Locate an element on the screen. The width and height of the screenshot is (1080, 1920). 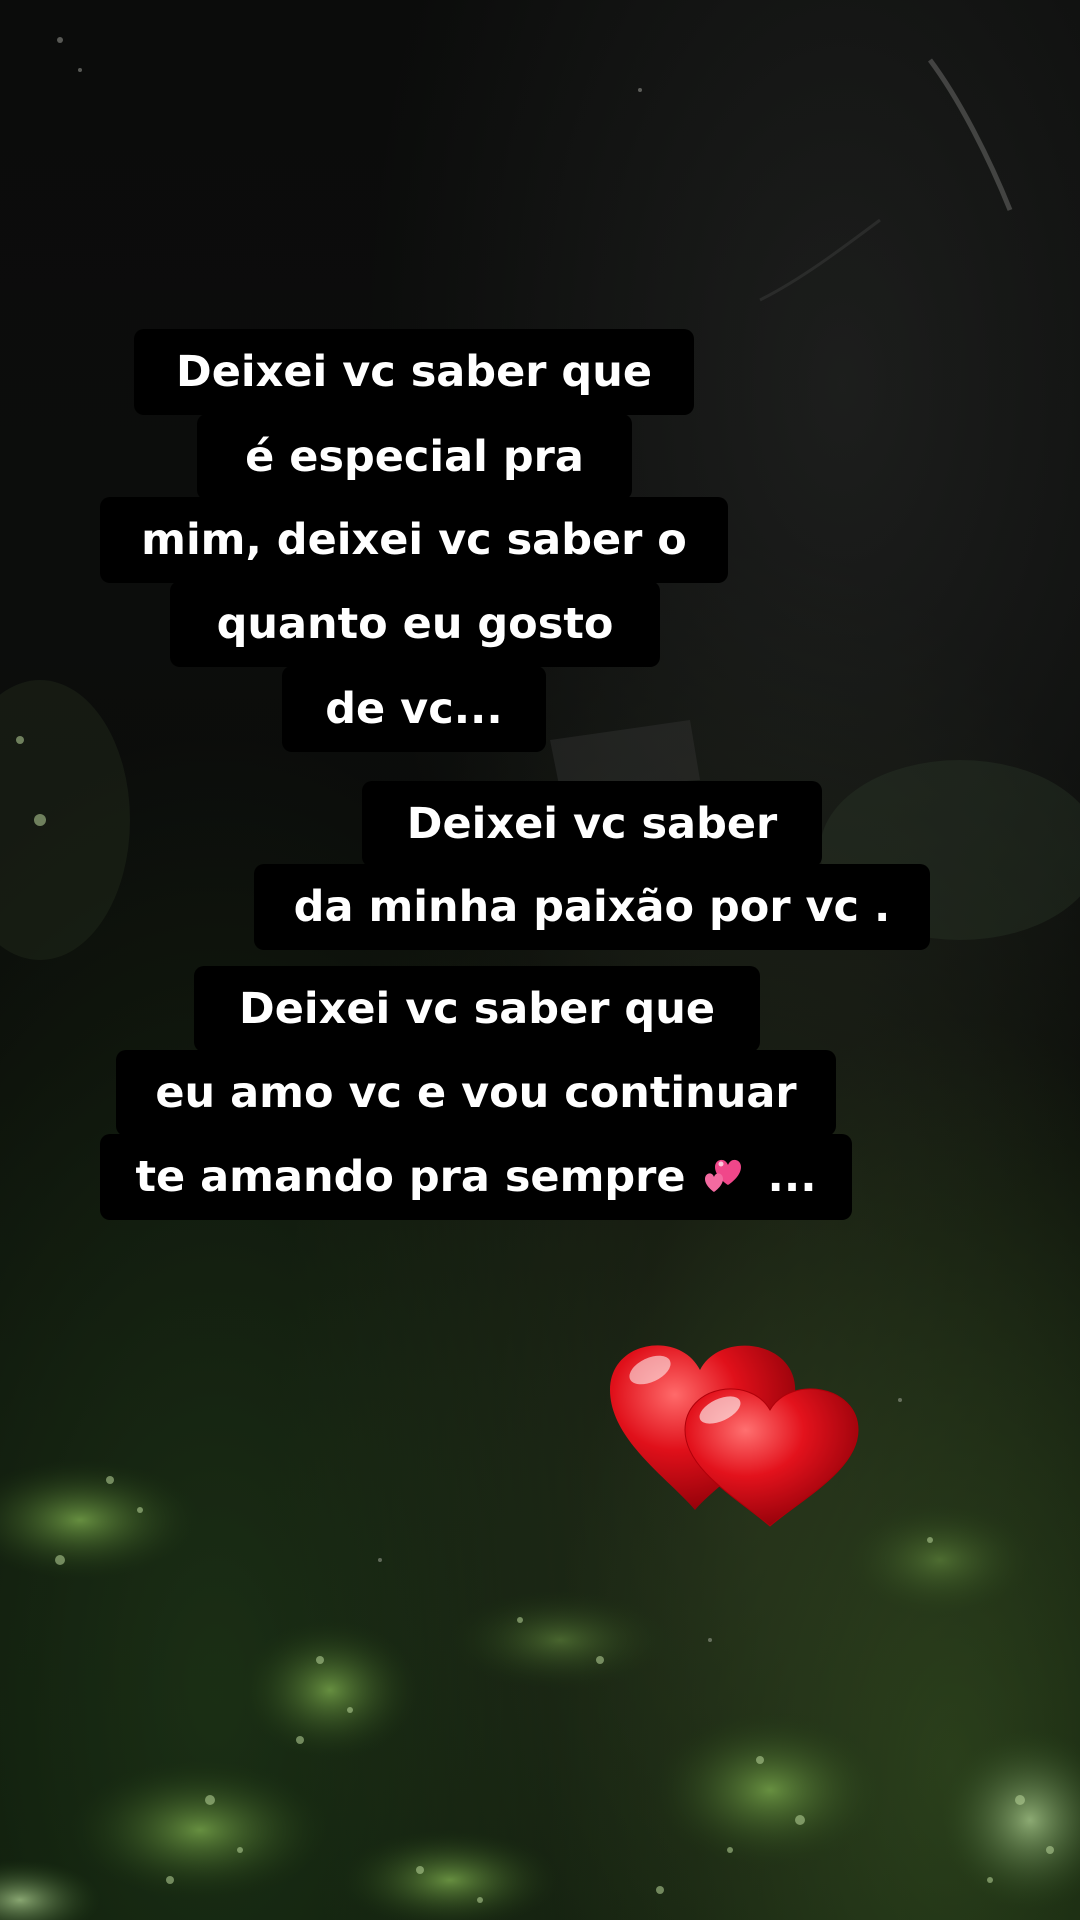
caption-line: é especial pra is located at coordinates (414, 457).